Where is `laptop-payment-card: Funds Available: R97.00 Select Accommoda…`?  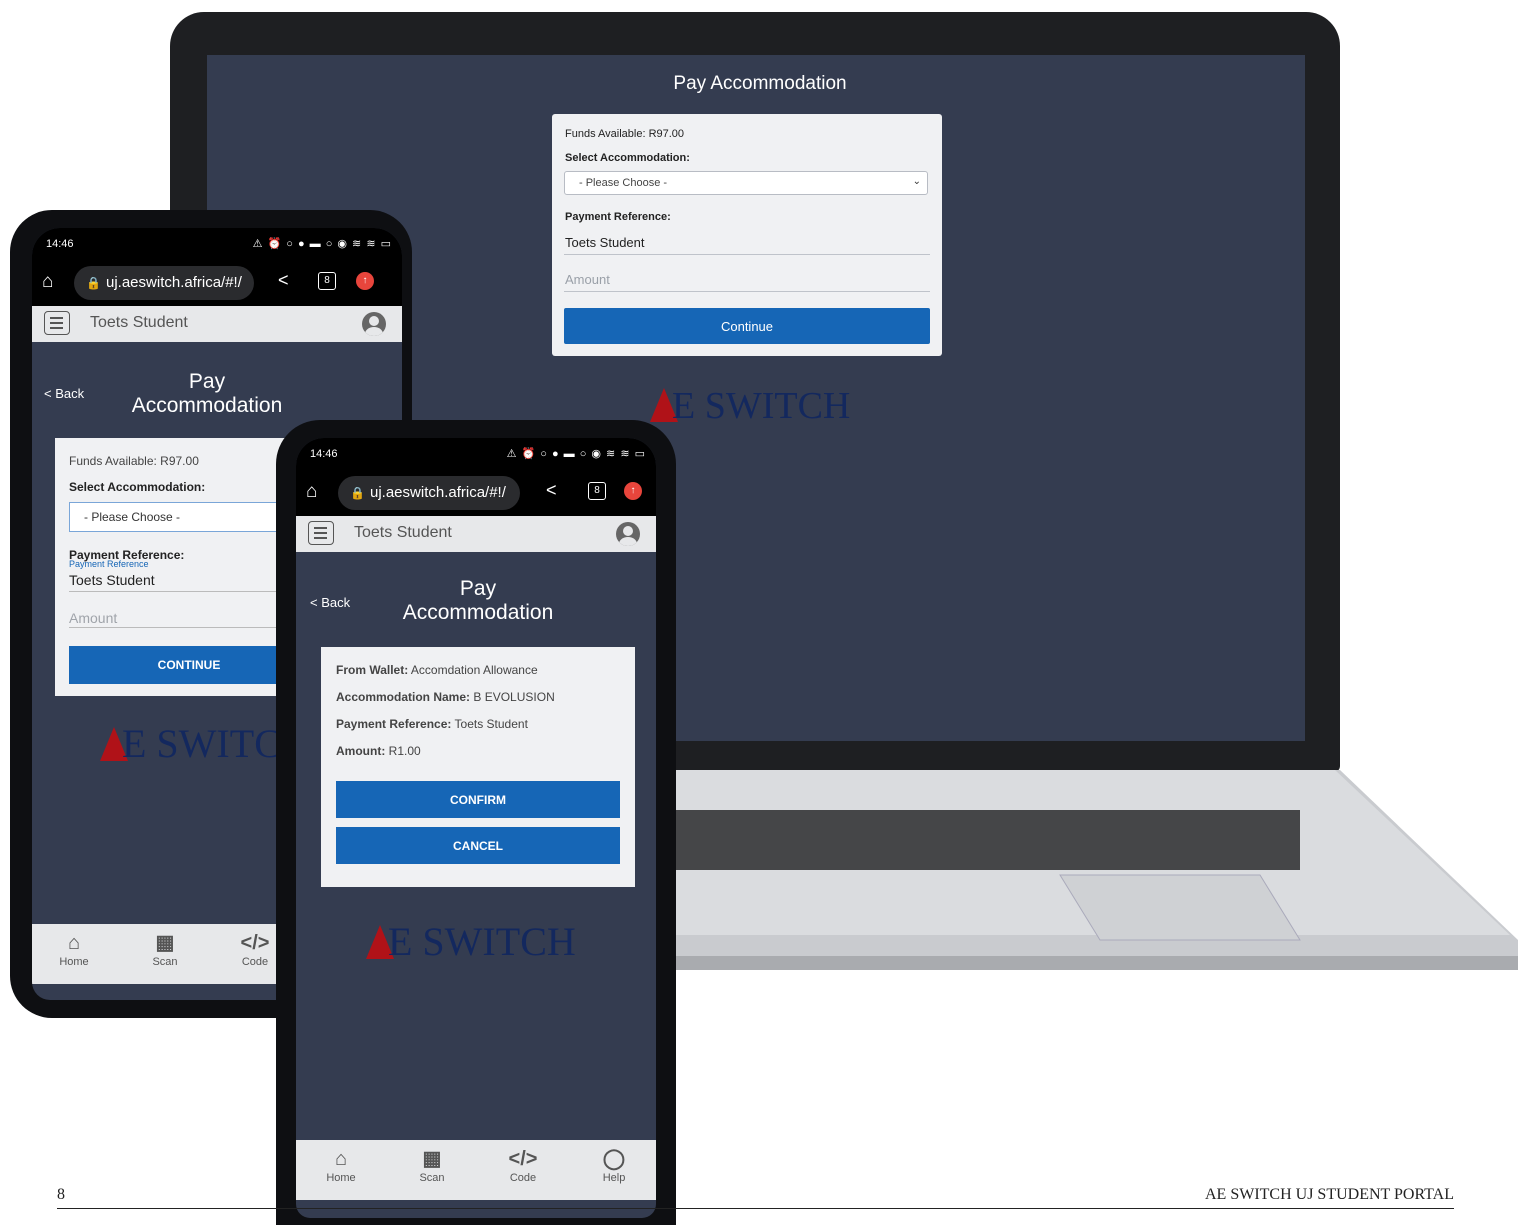
laptop-payment-card: Funds Available: R97.00 Select Accommoda… is located at coordinates (747, 235).